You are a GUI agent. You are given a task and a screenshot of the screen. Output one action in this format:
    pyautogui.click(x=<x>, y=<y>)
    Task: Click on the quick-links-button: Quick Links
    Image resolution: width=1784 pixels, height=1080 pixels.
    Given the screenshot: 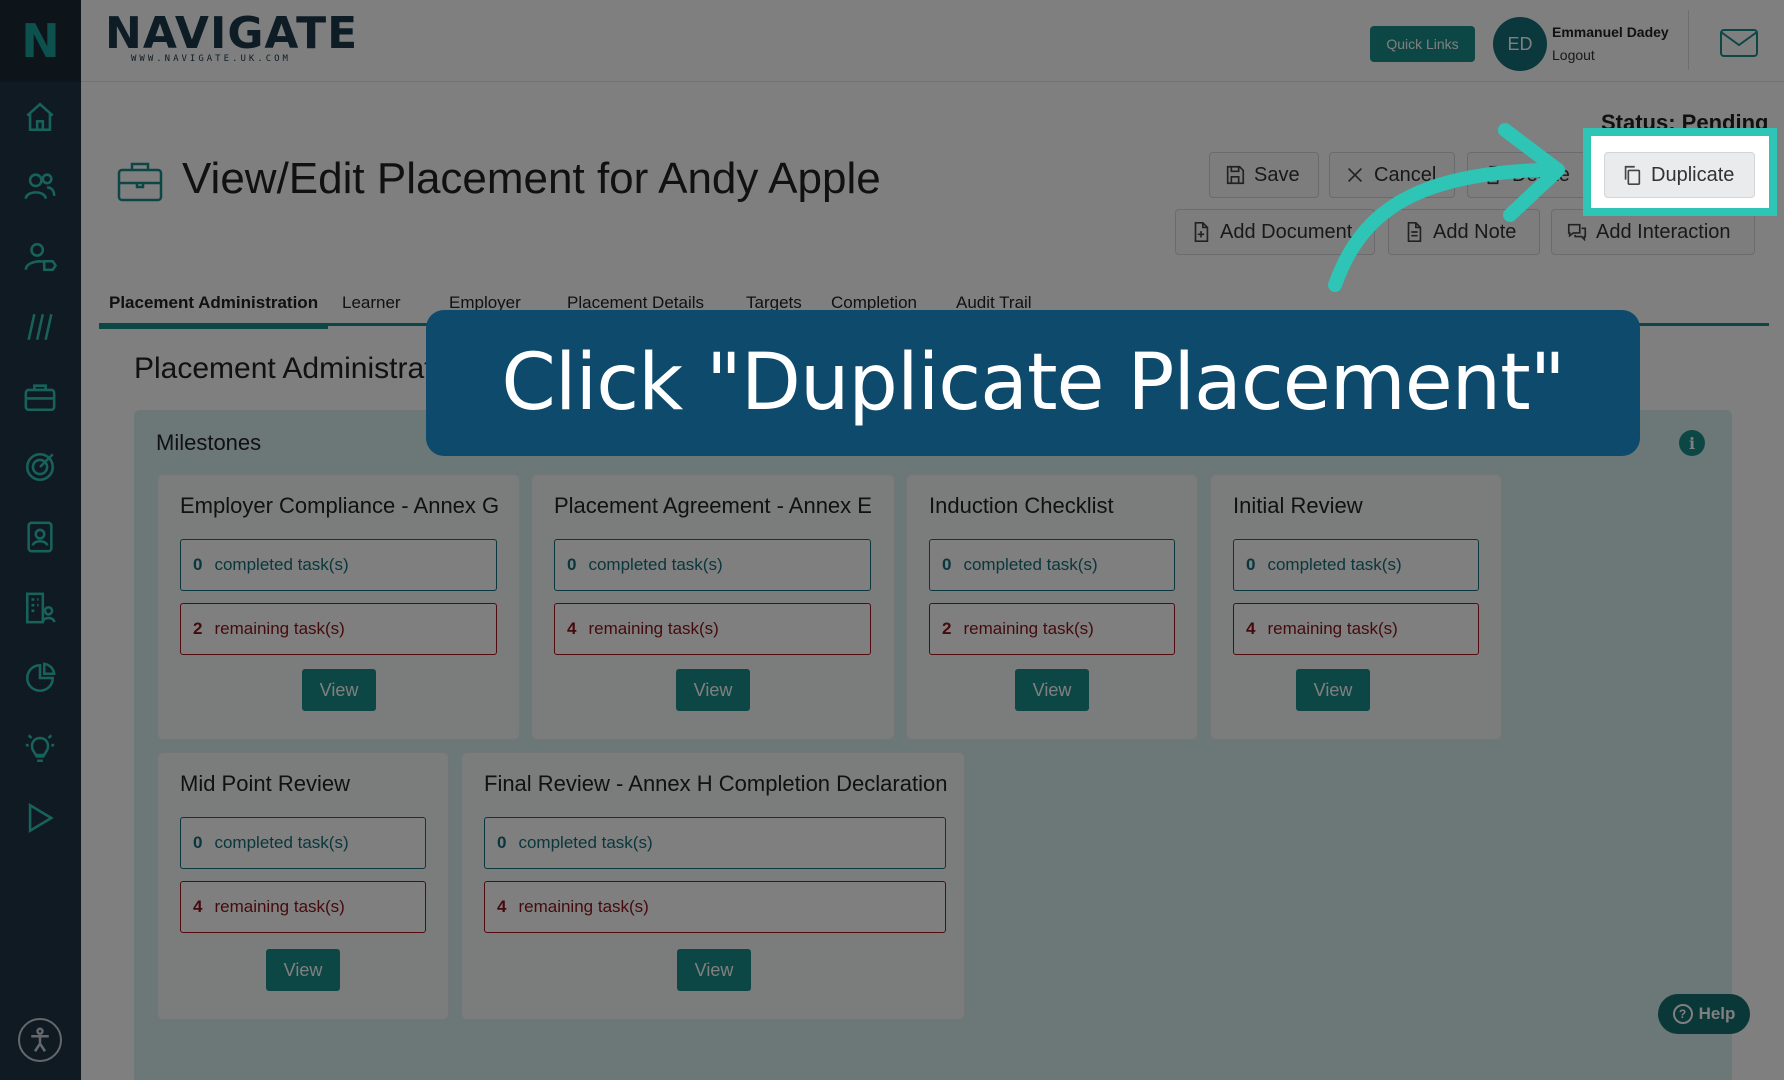 What is the action you would take?
    pyautogui.click(x=1422, y=44)
    